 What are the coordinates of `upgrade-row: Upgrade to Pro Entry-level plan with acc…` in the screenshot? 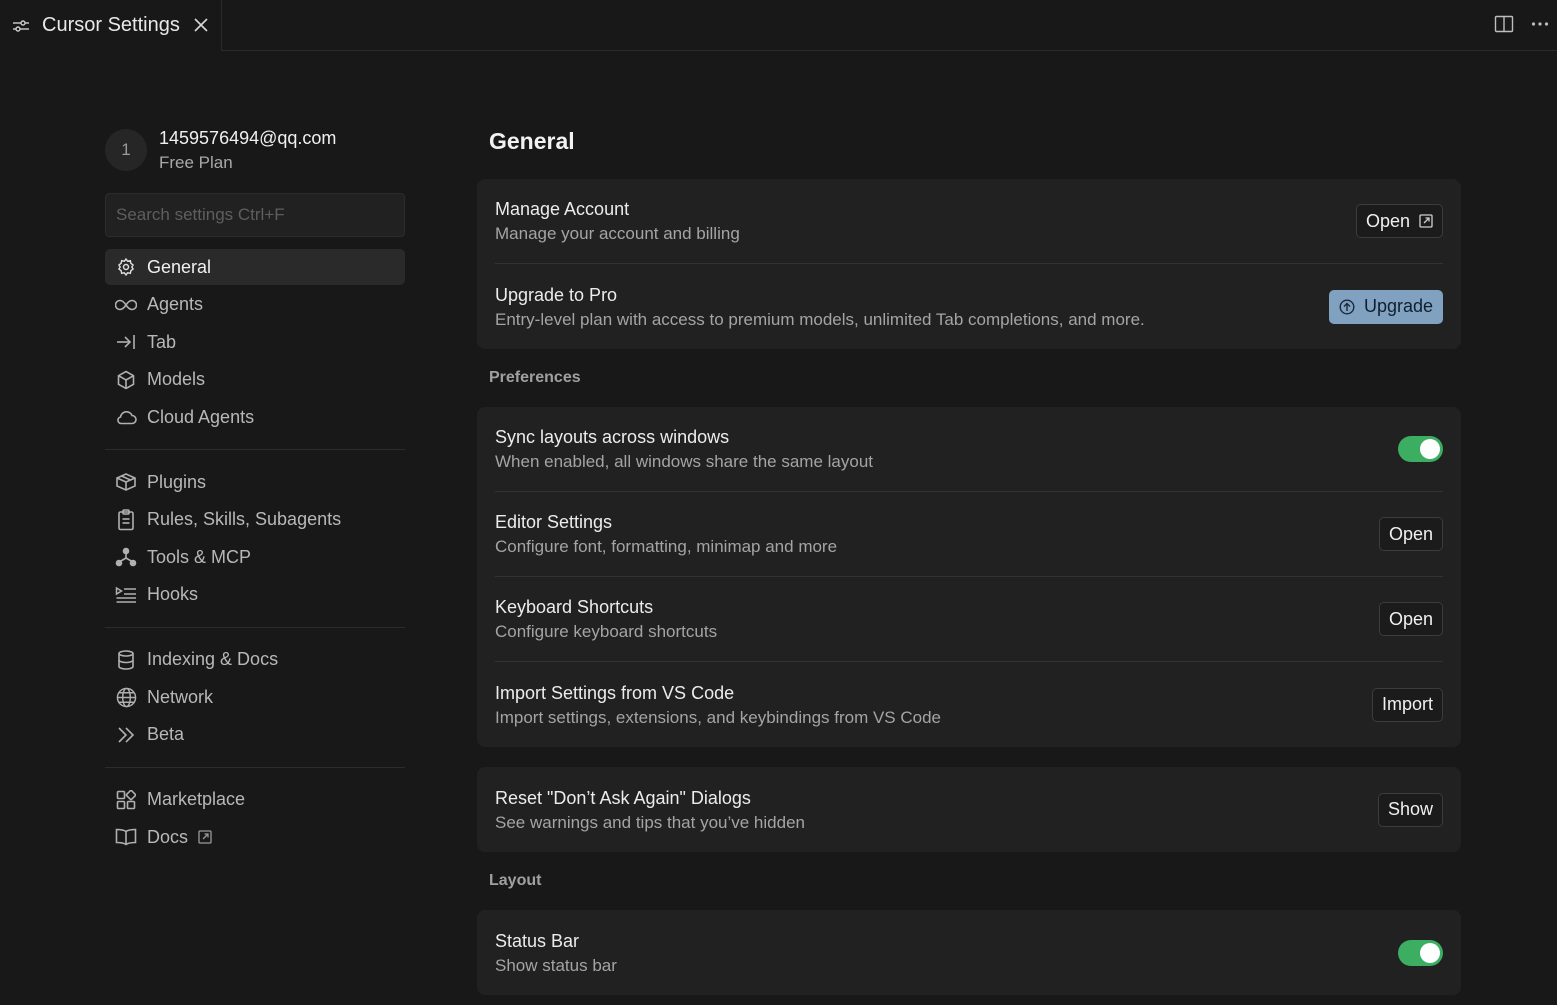 It's located at (969, 306).